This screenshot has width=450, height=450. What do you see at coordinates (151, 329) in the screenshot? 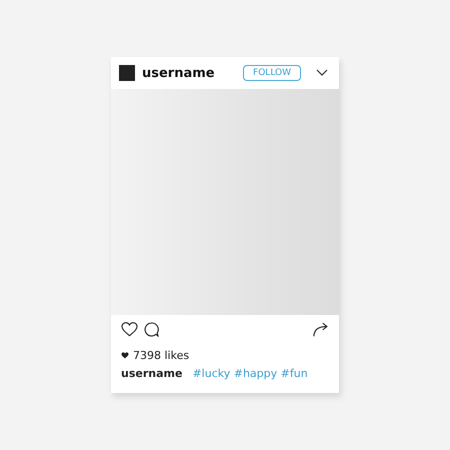
I see `comment-icon` at bounding box center [151, 329].